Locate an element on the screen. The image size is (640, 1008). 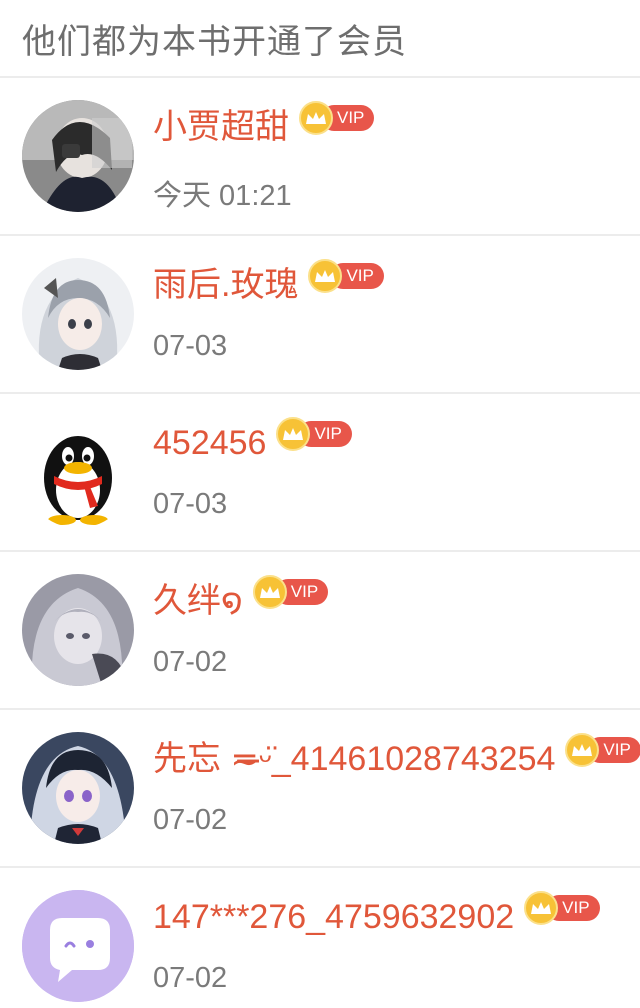
qq-penguin-icon is located at coordinates (78, 472).